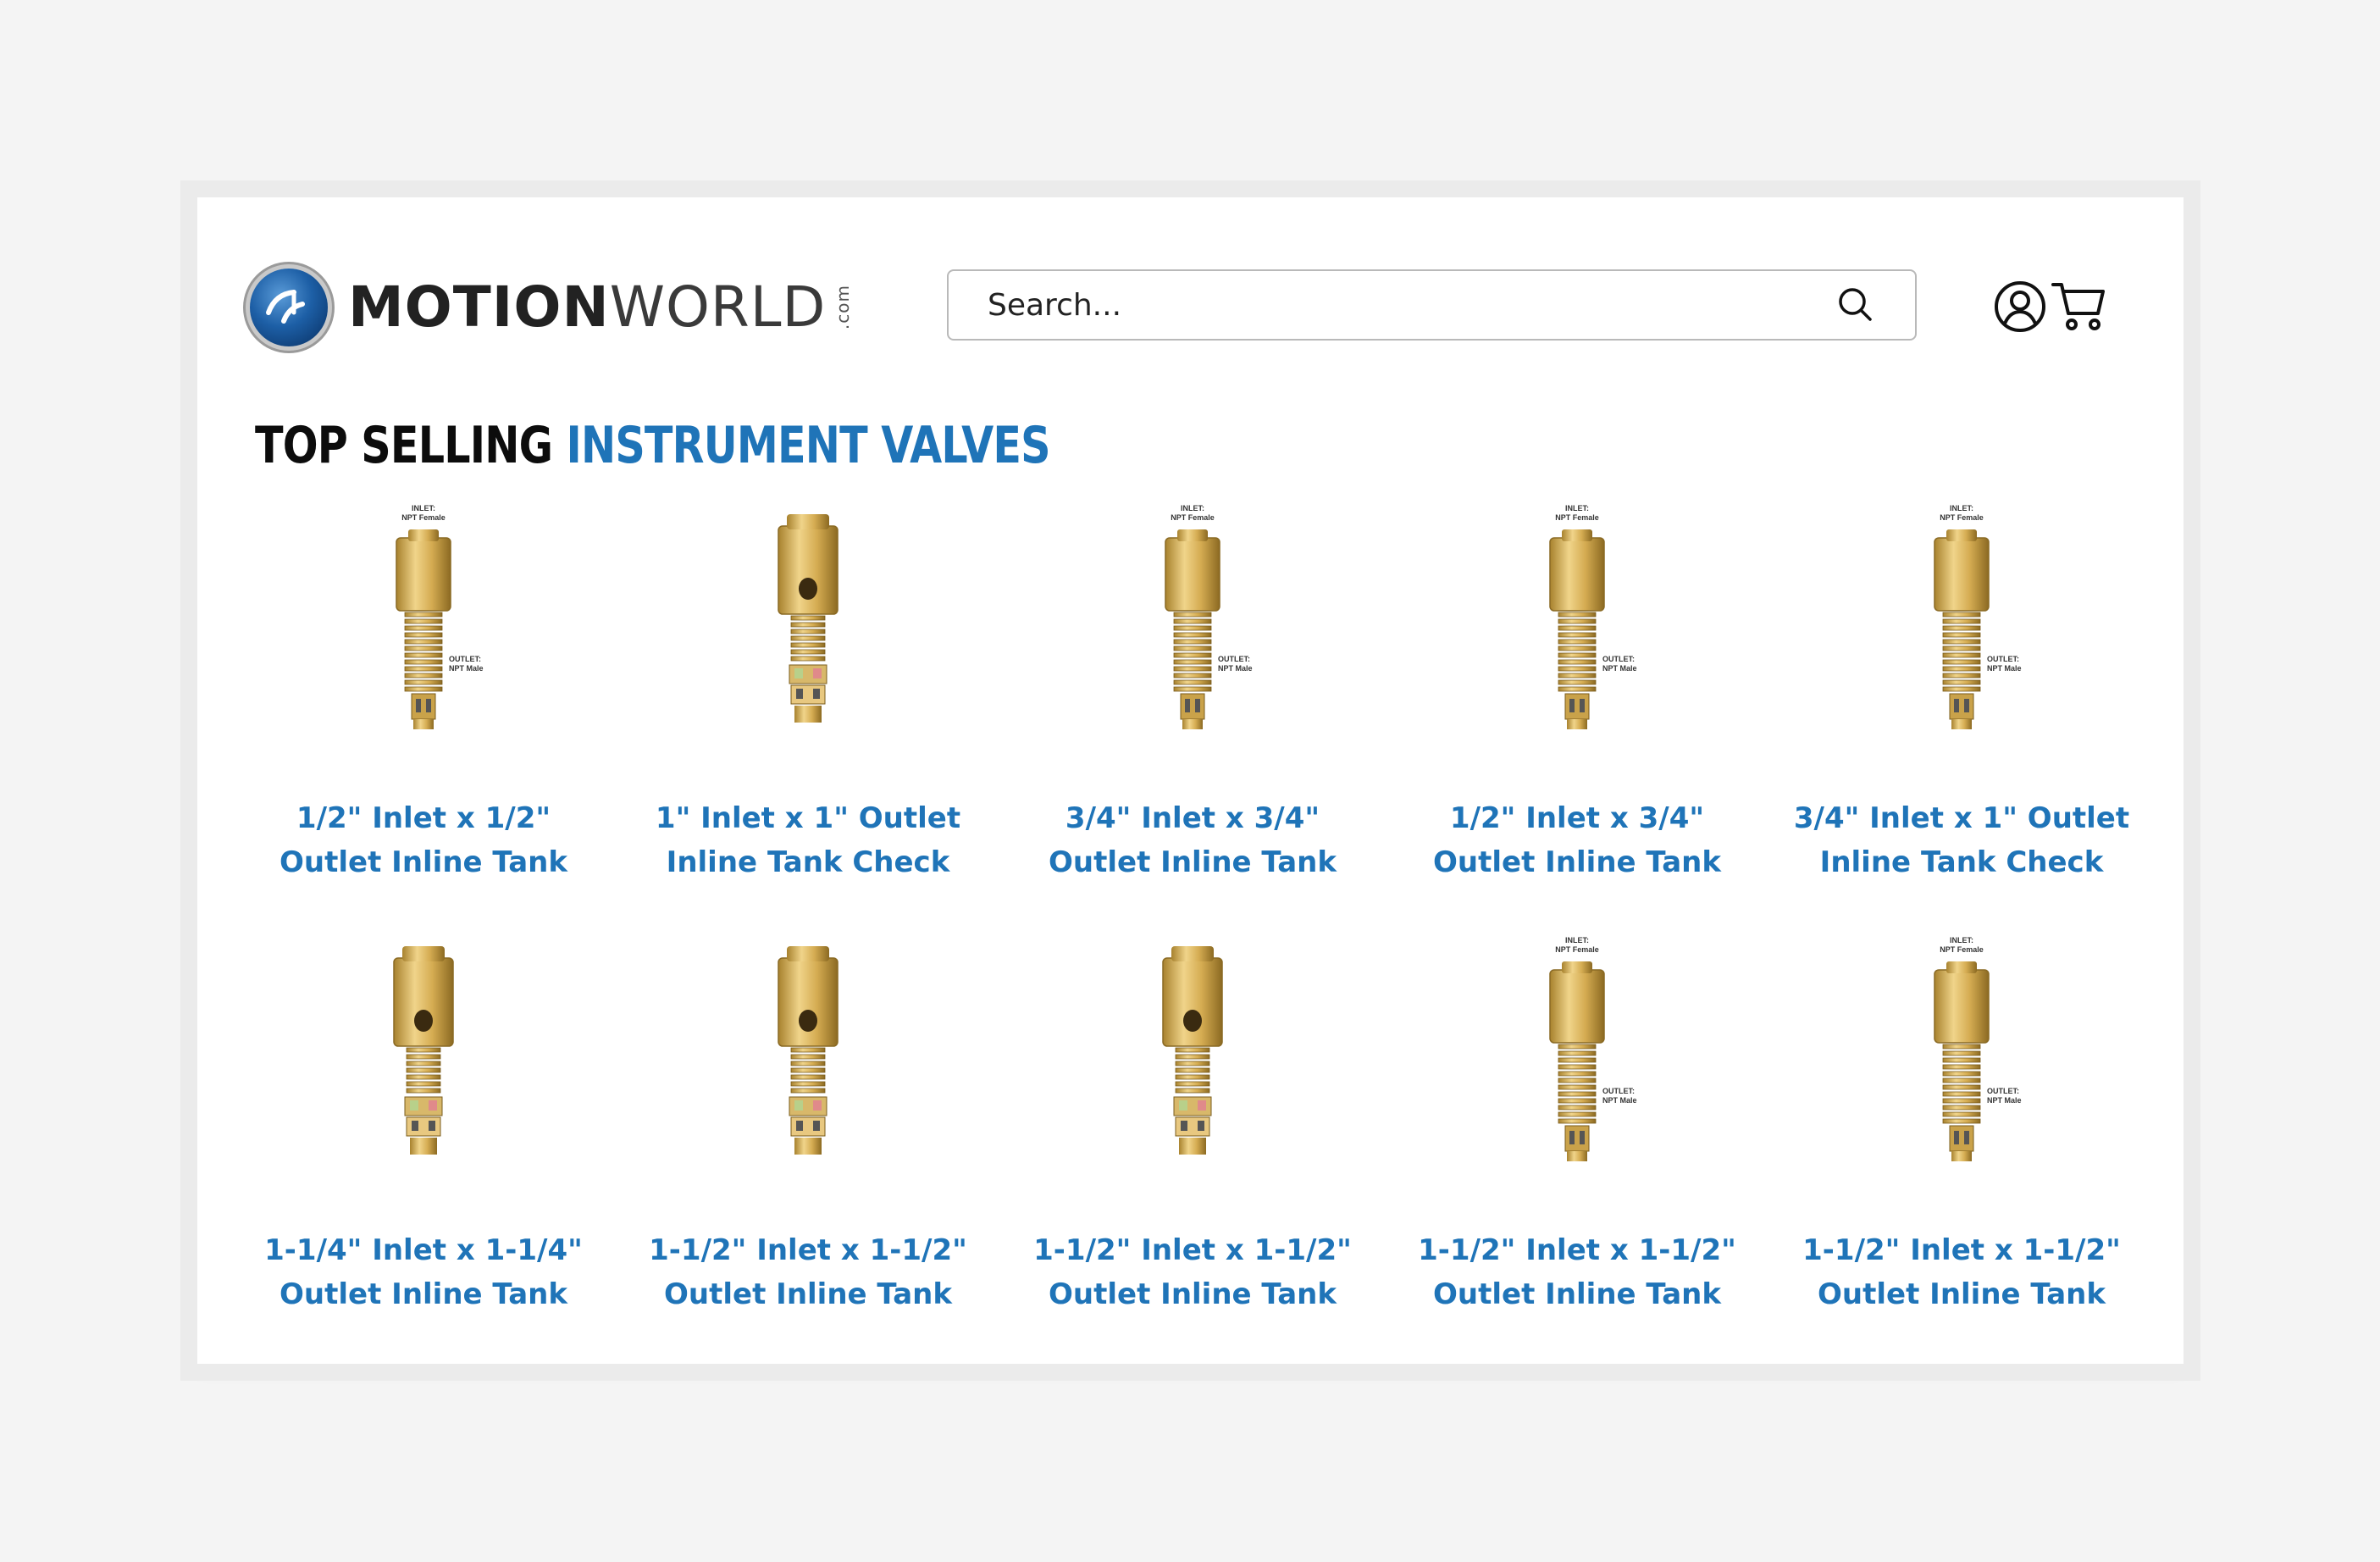 The height and width of the screenshot is (1562, 2380). I want to click on product-title-line1: 3/4" Inlet x 1" Outlet, so click(1962, 818).